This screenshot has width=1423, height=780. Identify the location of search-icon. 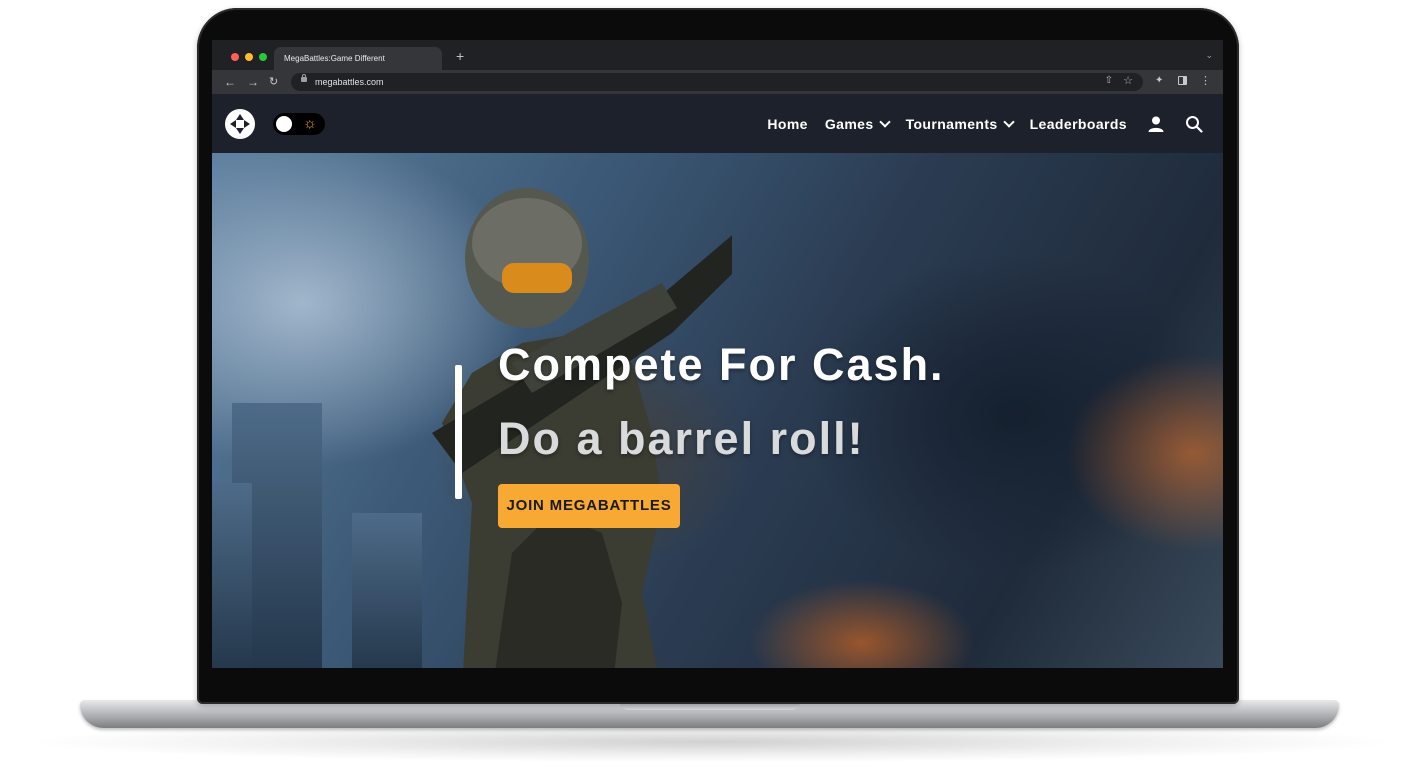
(1194, 124).